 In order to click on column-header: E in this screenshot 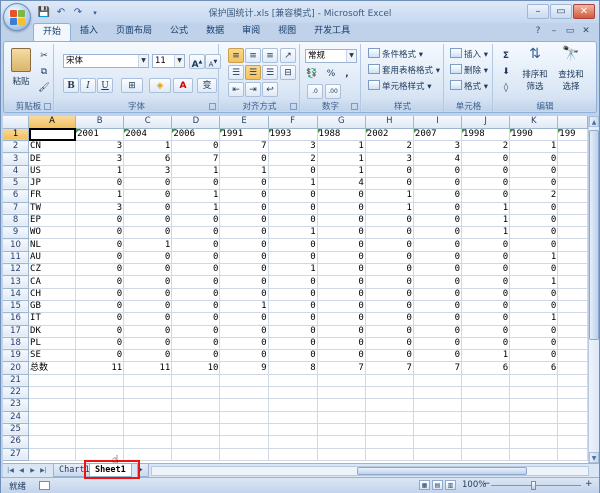, I will do `click(244, 122)`.